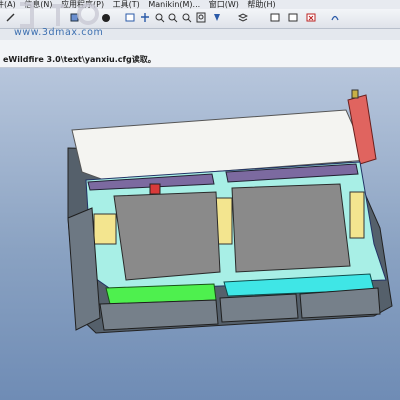  I want to click on saved-views-icon, so click(217, 17).